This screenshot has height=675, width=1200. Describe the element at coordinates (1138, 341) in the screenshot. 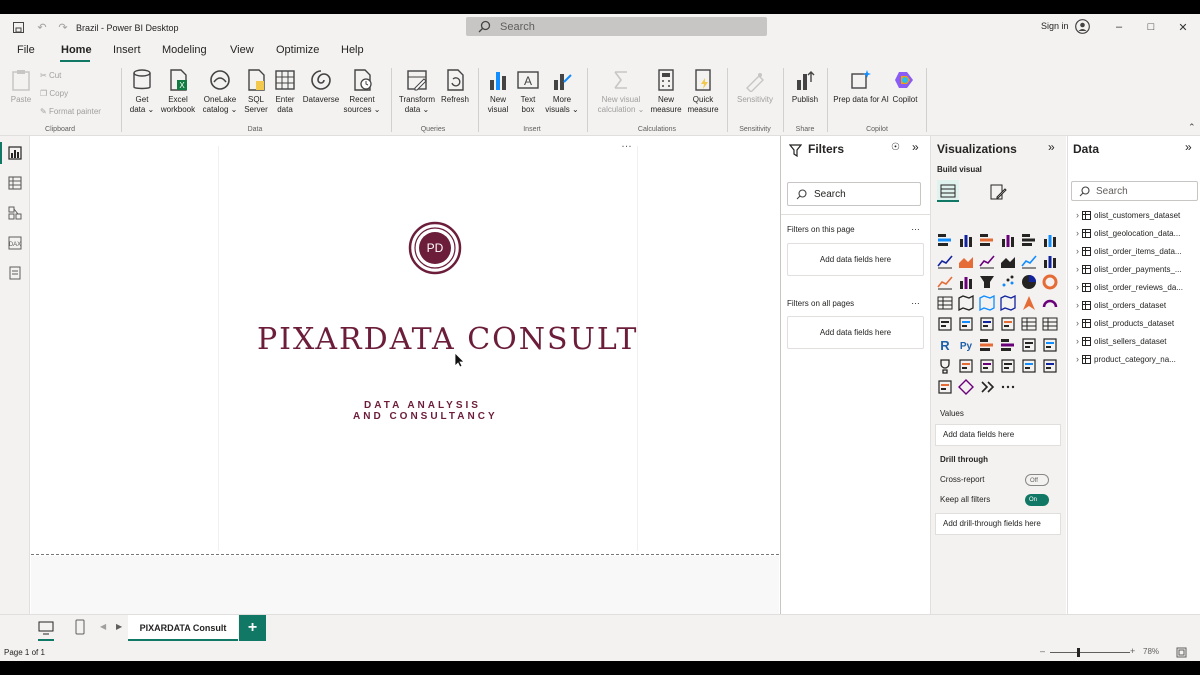

I see `data-table-item: › olist_sellers_dataset` at that location.